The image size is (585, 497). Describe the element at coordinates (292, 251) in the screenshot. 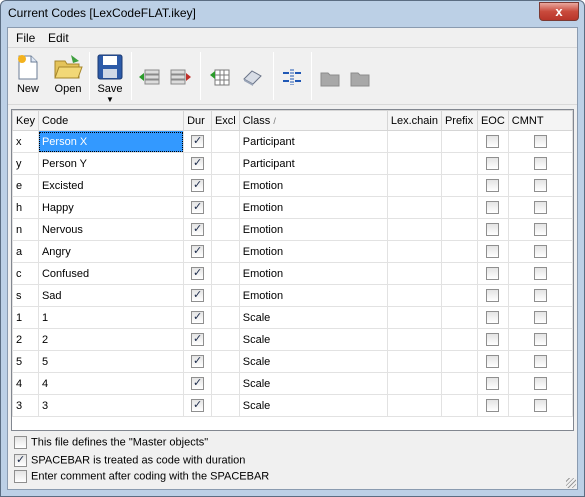

I see `table-row: aAngry Emotion` at that location.